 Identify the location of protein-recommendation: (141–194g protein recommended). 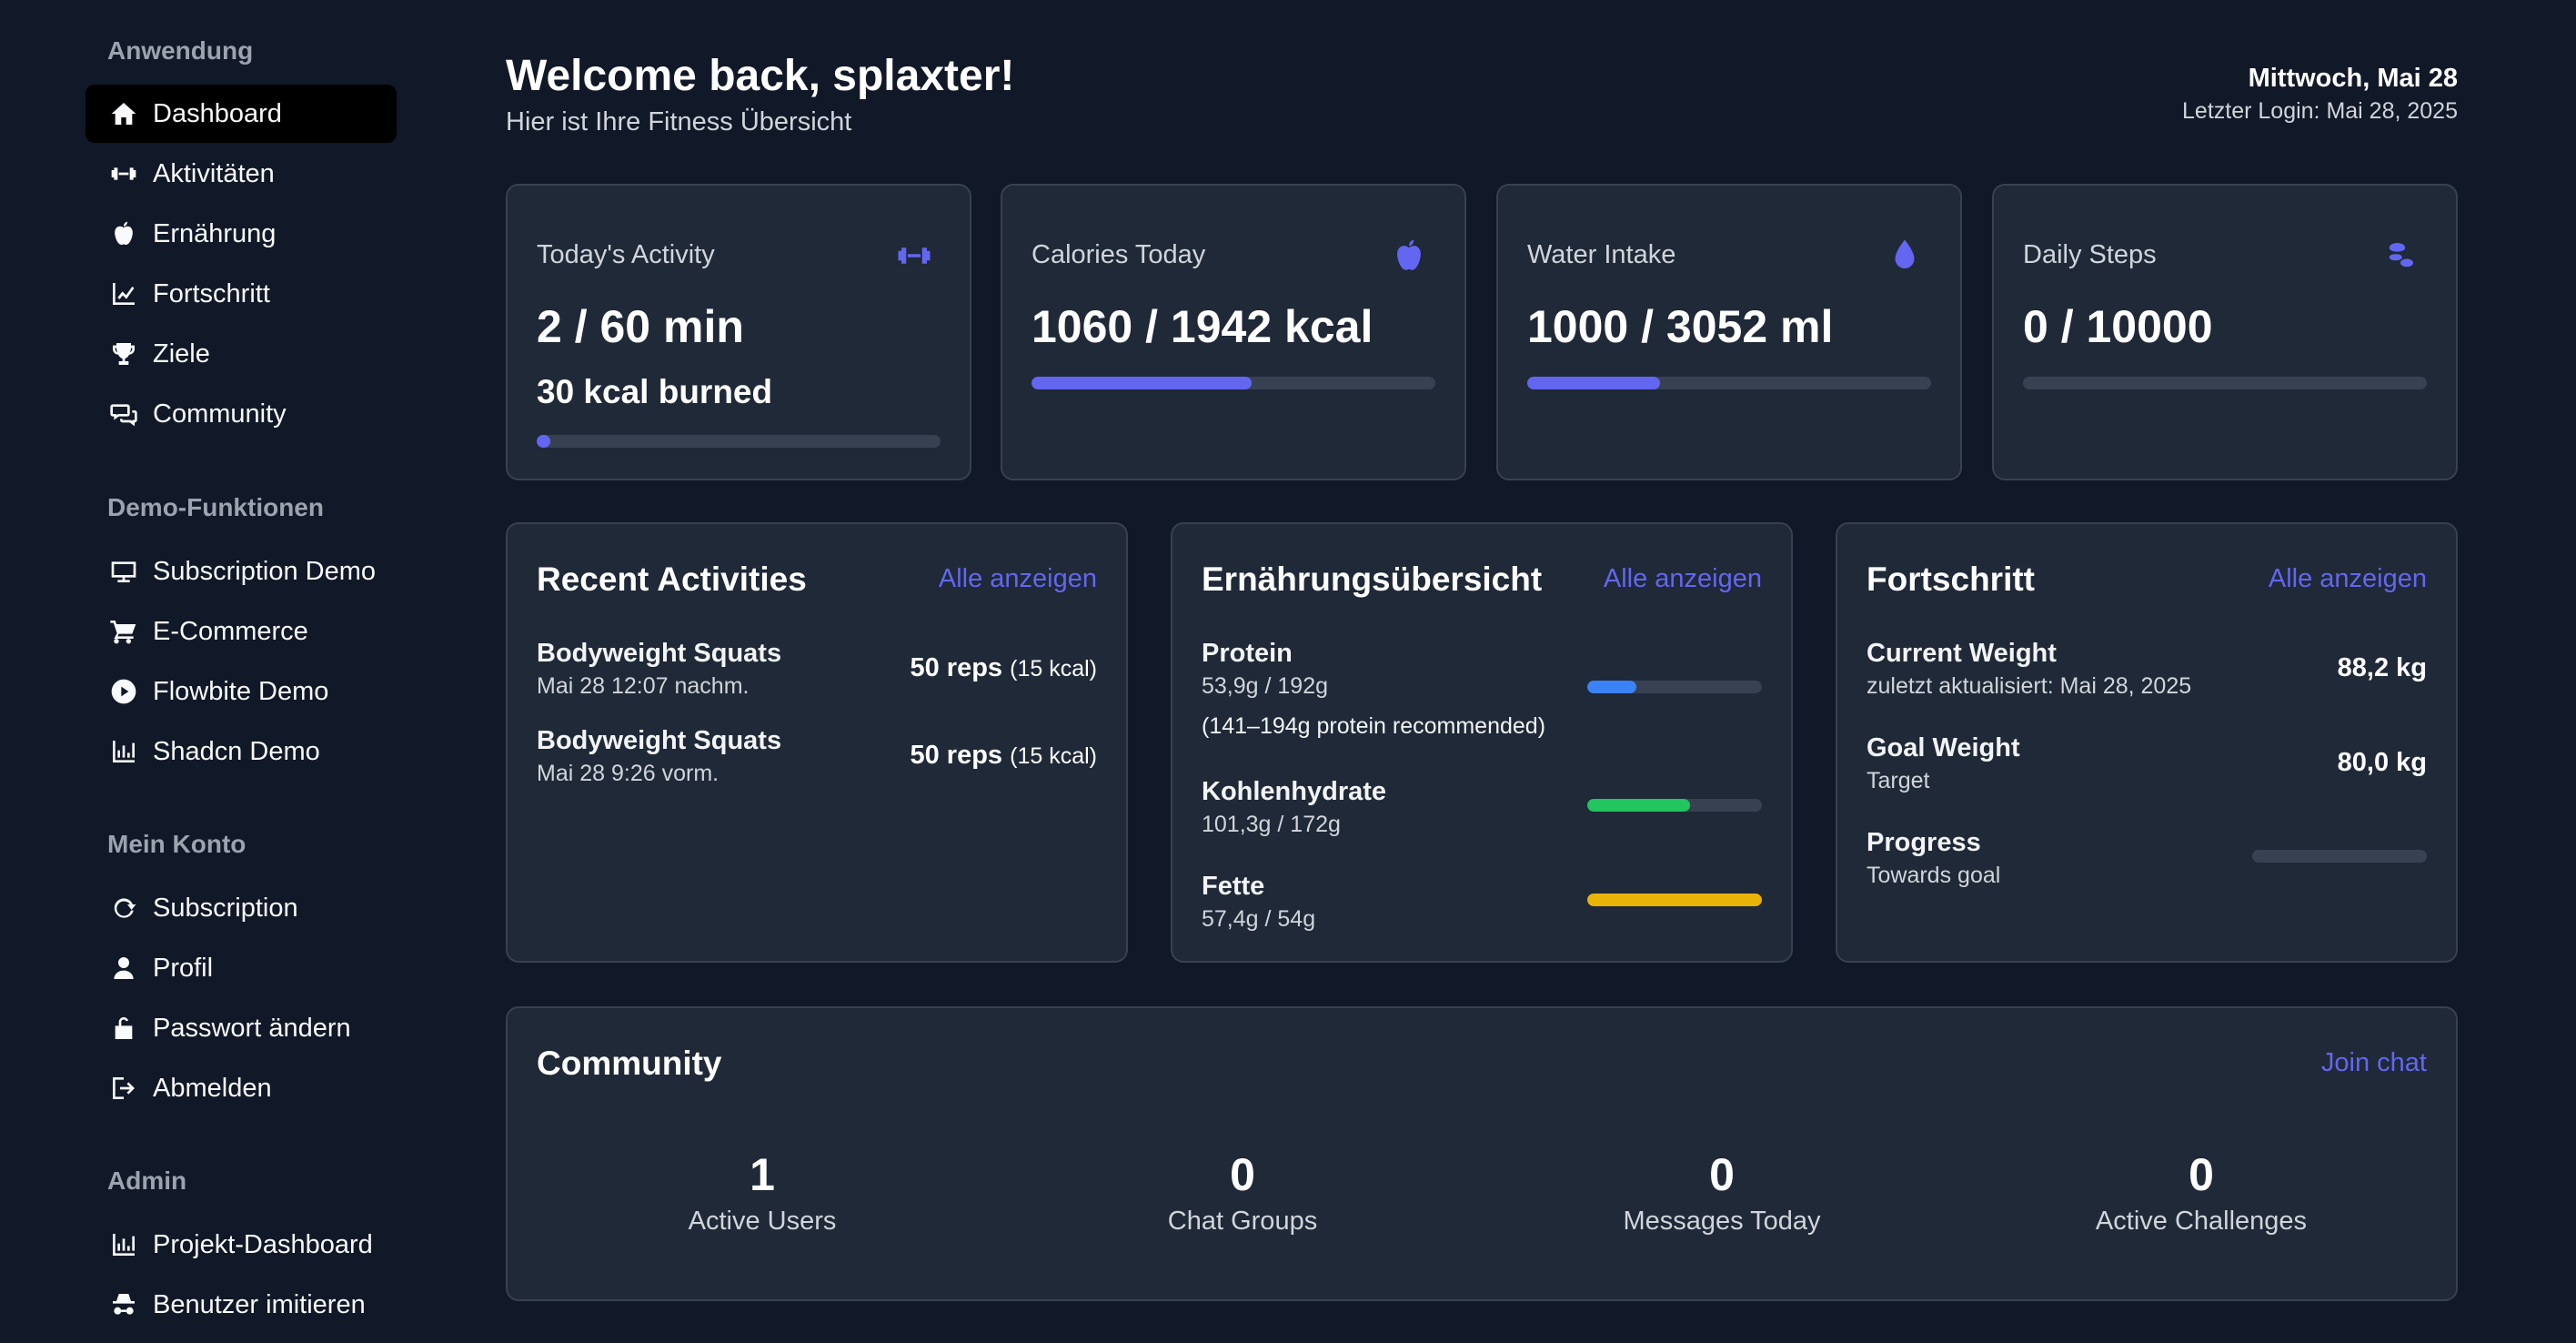
(1374, 726).